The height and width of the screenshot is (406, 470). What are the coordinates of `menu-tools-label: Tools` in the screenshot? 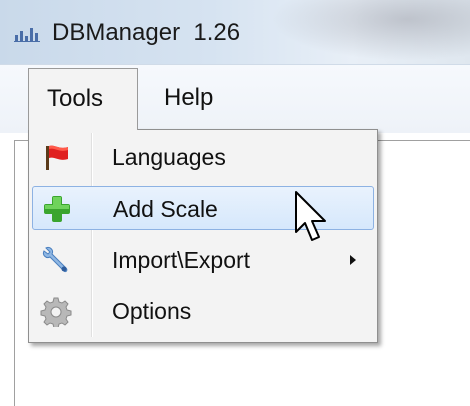 It's located at (75, 98).